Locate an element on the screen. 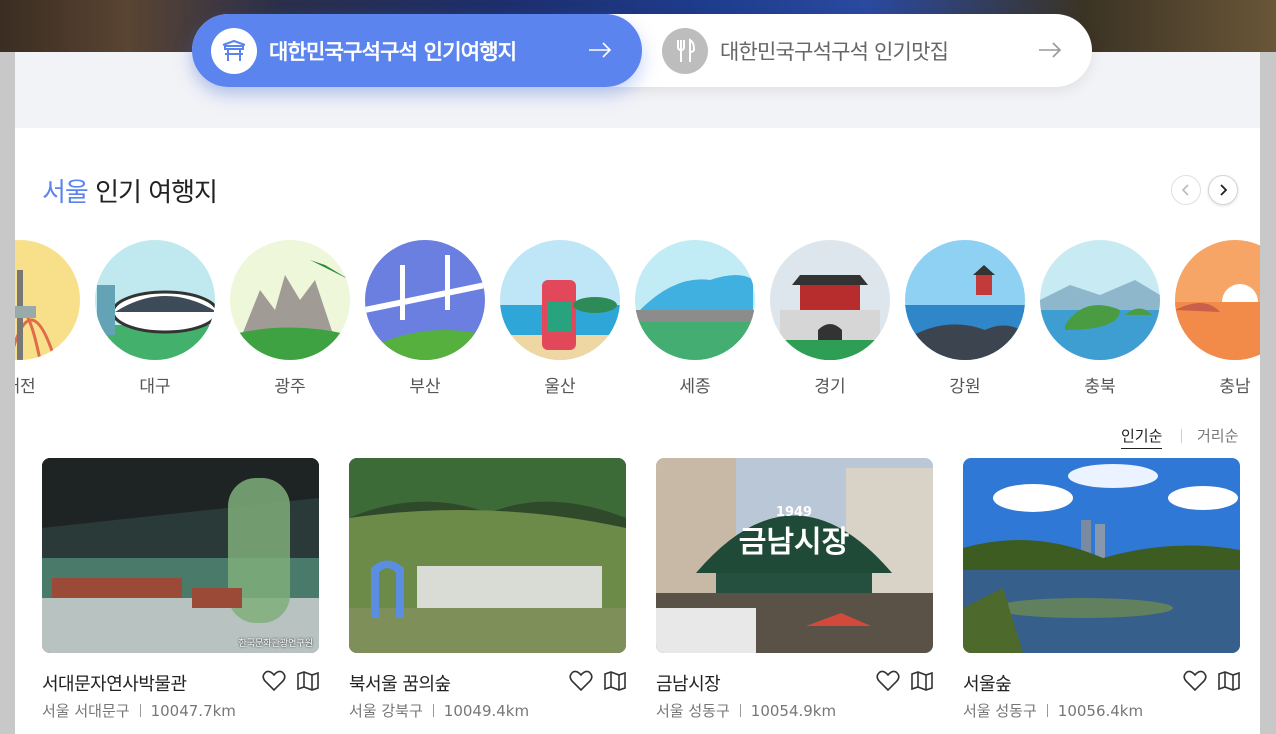  section-title-region: 서울 is located at coordinates (65, 193).